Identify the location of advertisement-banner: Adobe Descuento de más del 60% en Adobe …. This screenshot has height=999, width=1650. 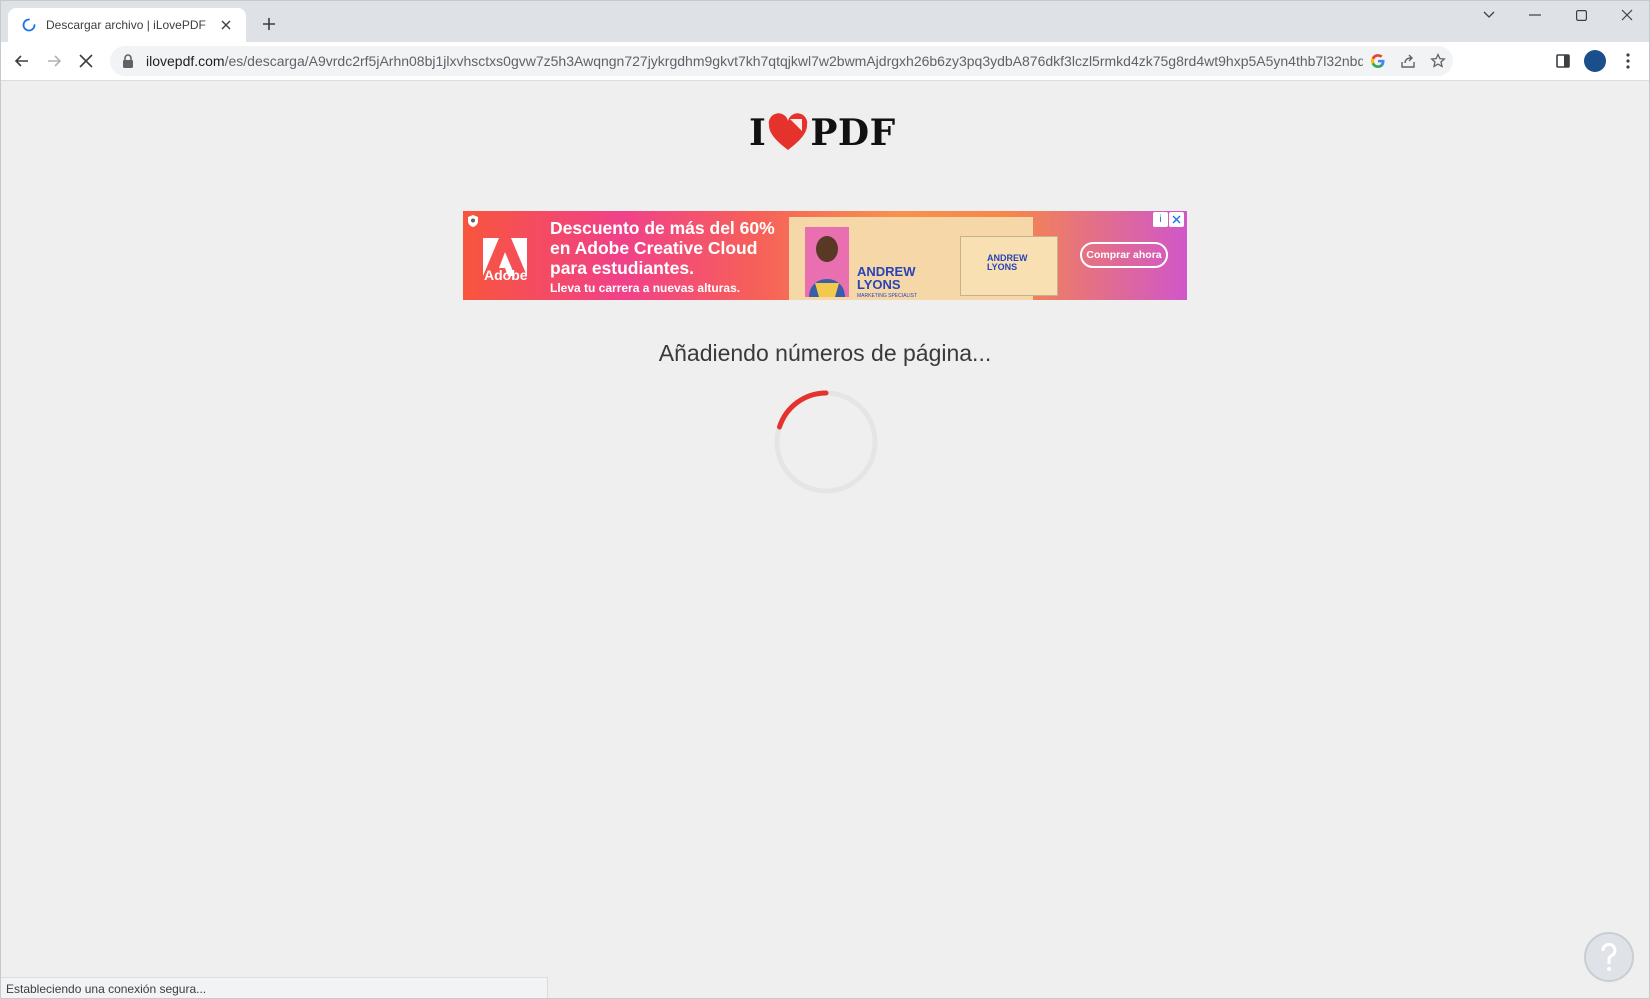
(825, 255).